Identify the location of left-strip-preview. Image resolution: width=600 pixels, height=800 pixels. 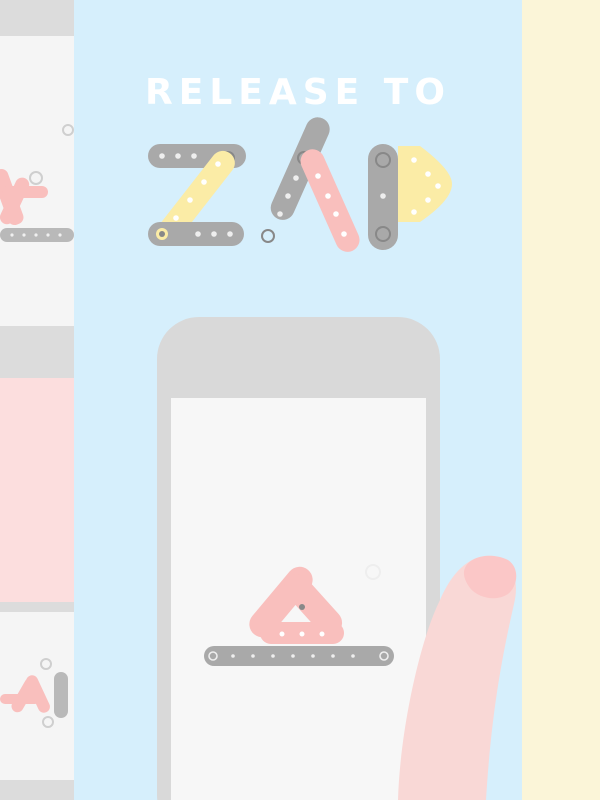
(37, 400).